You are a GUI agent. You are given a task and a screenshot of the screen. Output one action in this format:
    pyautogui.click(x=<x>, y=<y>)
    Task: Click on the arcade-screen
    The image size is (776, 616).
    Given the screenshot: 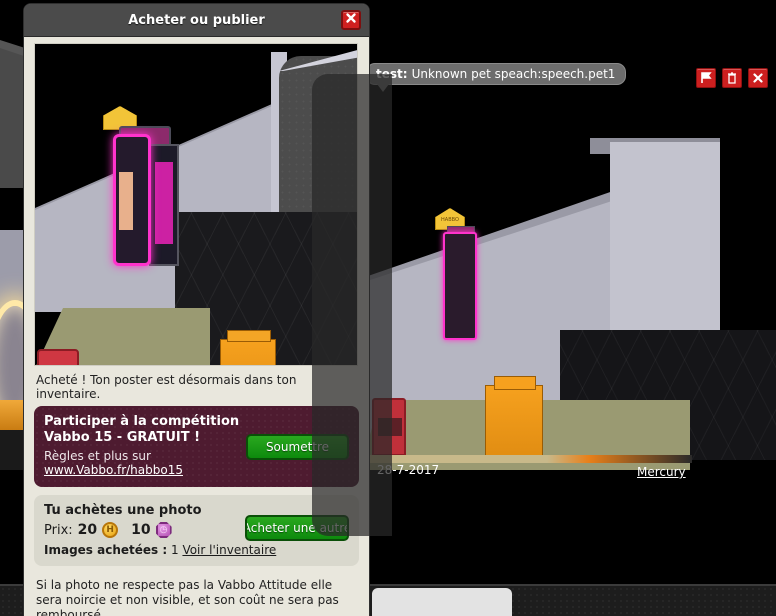 What is the action you would take?
    pyautogui.click(x=390, y=427)
    